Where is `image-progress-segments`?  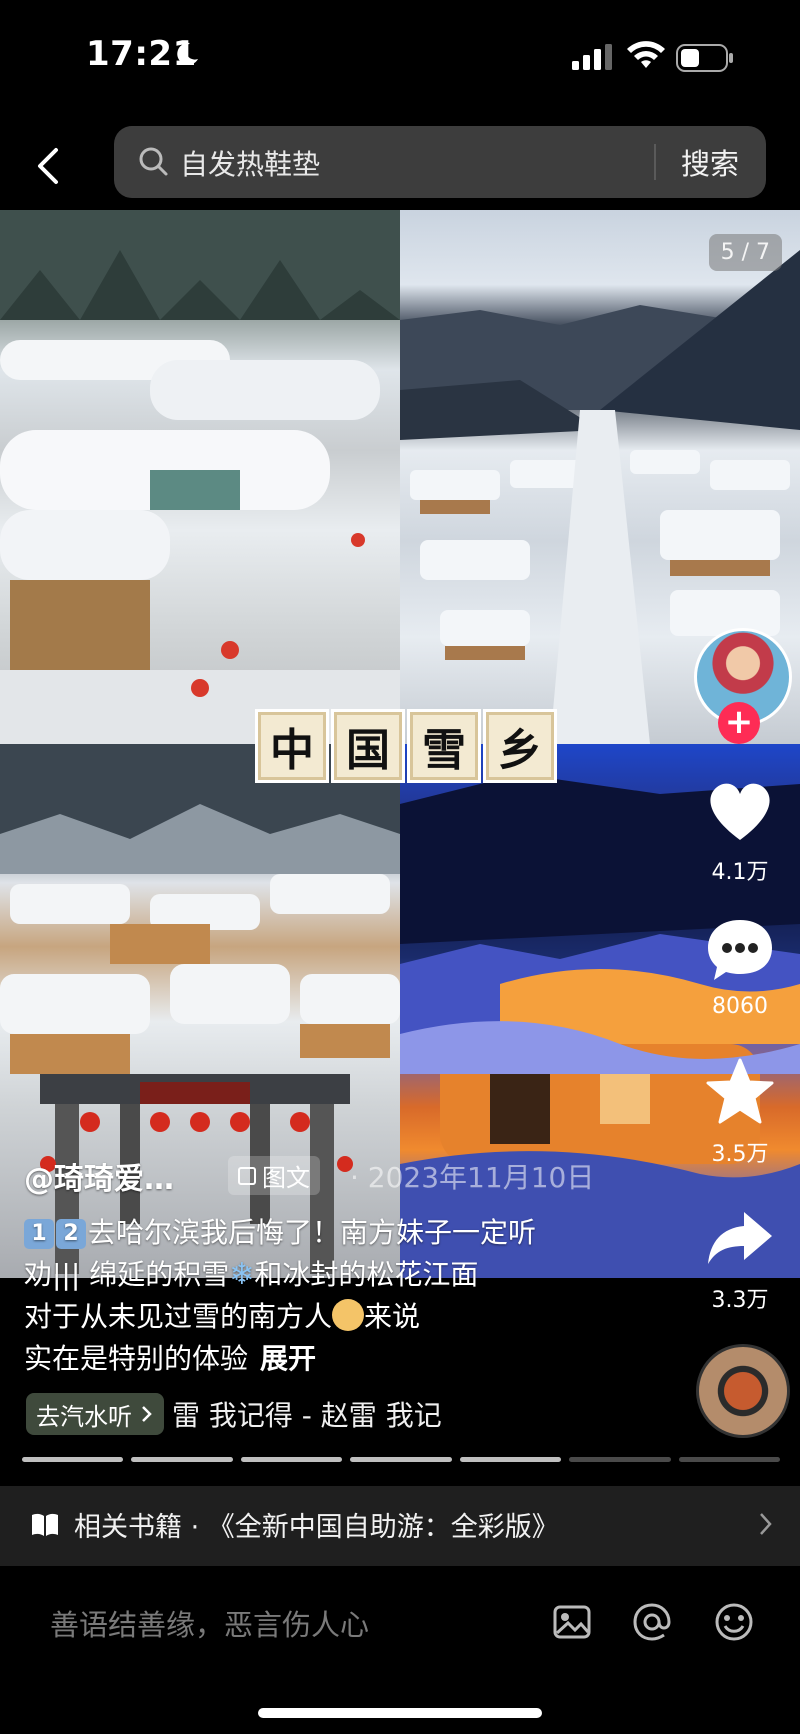 image-progress-segments is located at coordinates (401, 1459).